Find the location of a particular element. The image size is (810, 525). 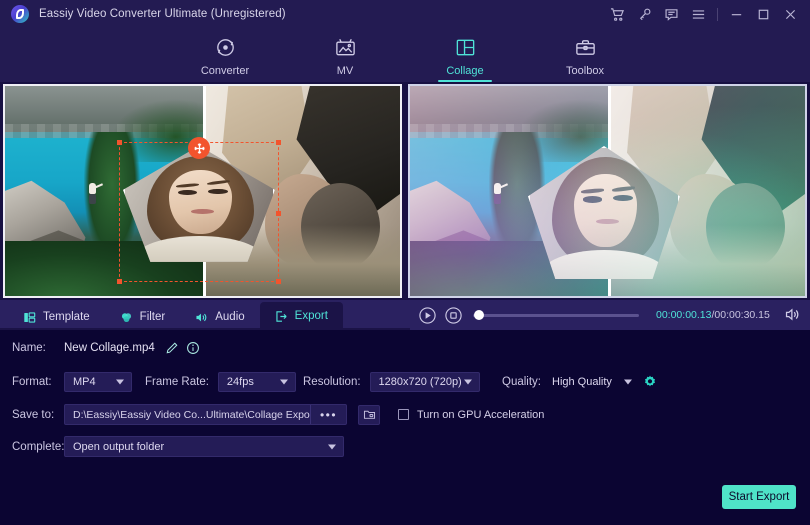

cart-icon is located at coordinates (617, 14).